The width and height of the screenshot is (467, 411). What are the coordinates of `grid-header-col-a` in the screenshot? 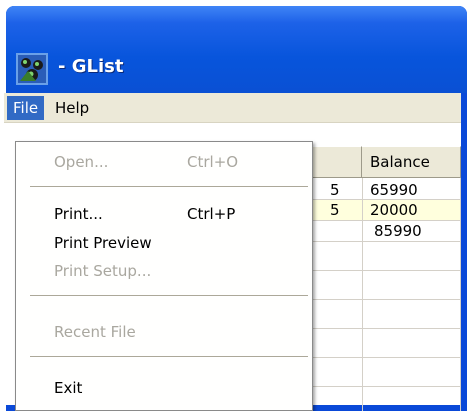 It's located at (337, 162).